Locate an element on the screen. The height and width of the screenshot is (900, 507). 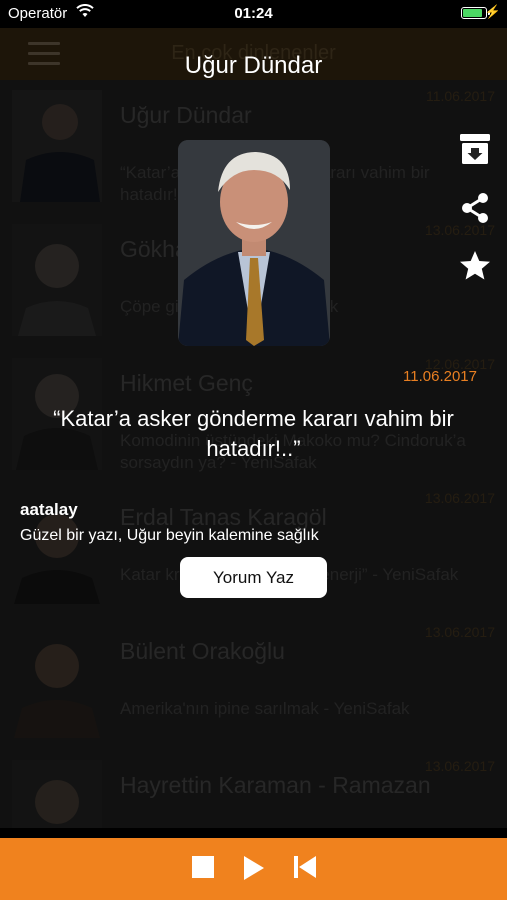
skip-back-icon is located at coordinates (305, 867).